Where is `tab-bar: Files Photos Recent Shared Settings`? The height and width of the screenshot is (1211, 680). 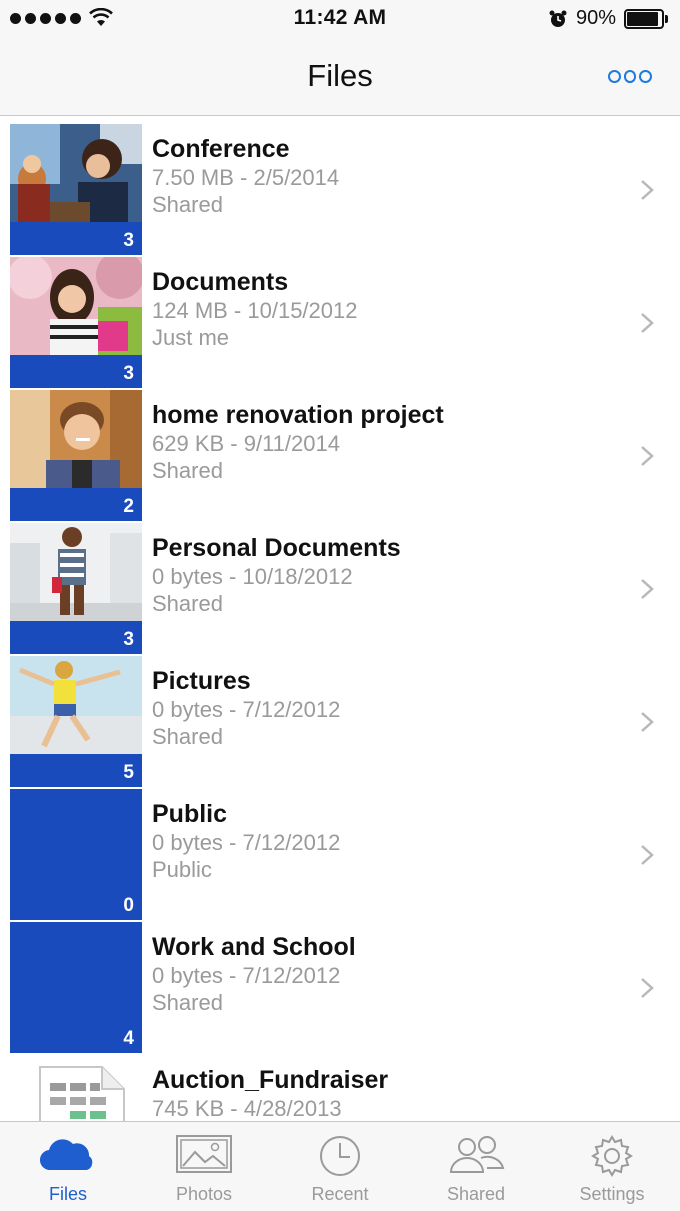
tab-bar: Files Photos Recent Shared Settings is located at coordinates (340, 1166).